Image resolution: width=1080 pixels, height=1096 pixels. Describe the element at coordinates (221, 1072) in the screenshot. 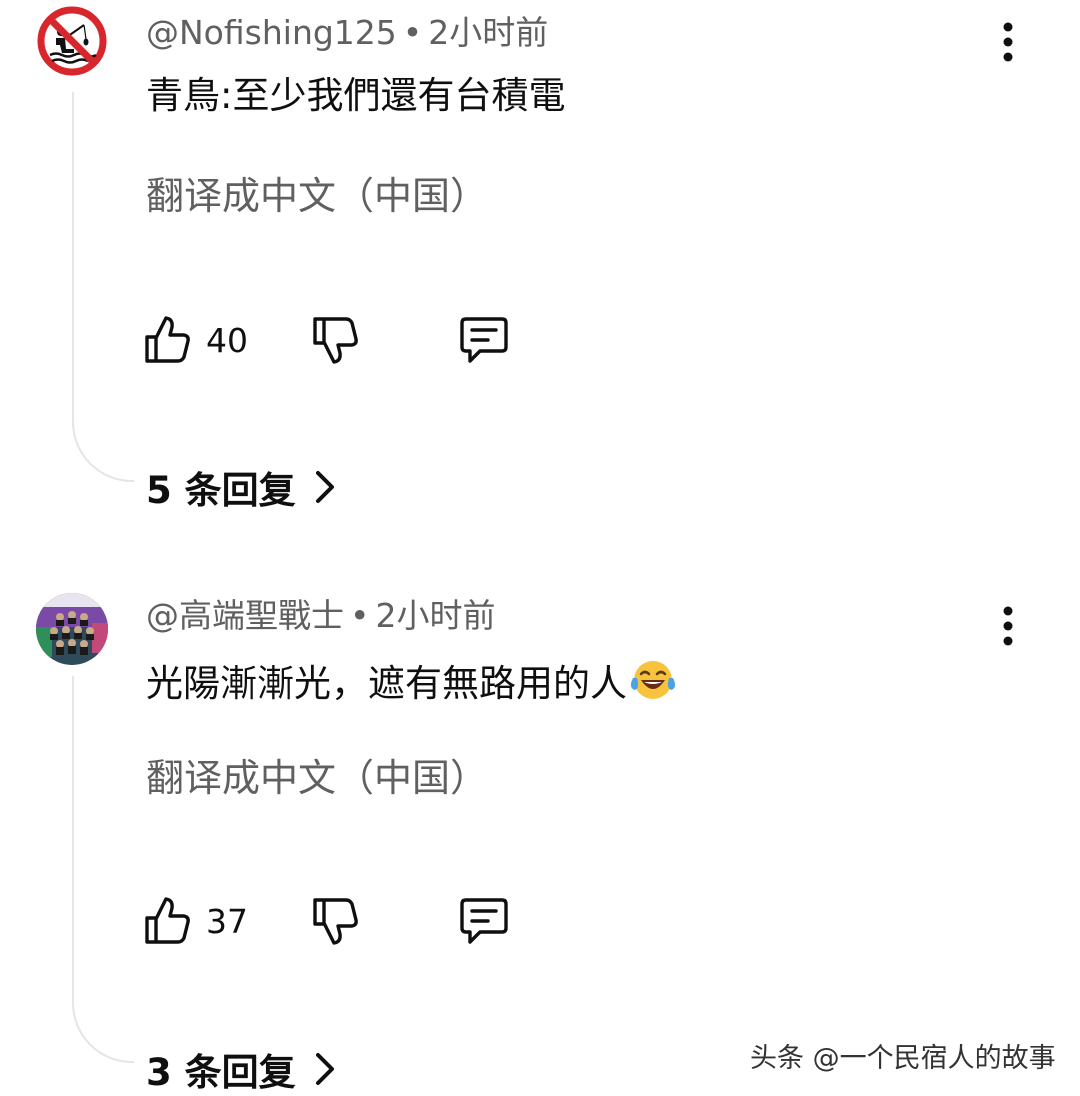

I see `replies-label: 3 条回复` at that location.